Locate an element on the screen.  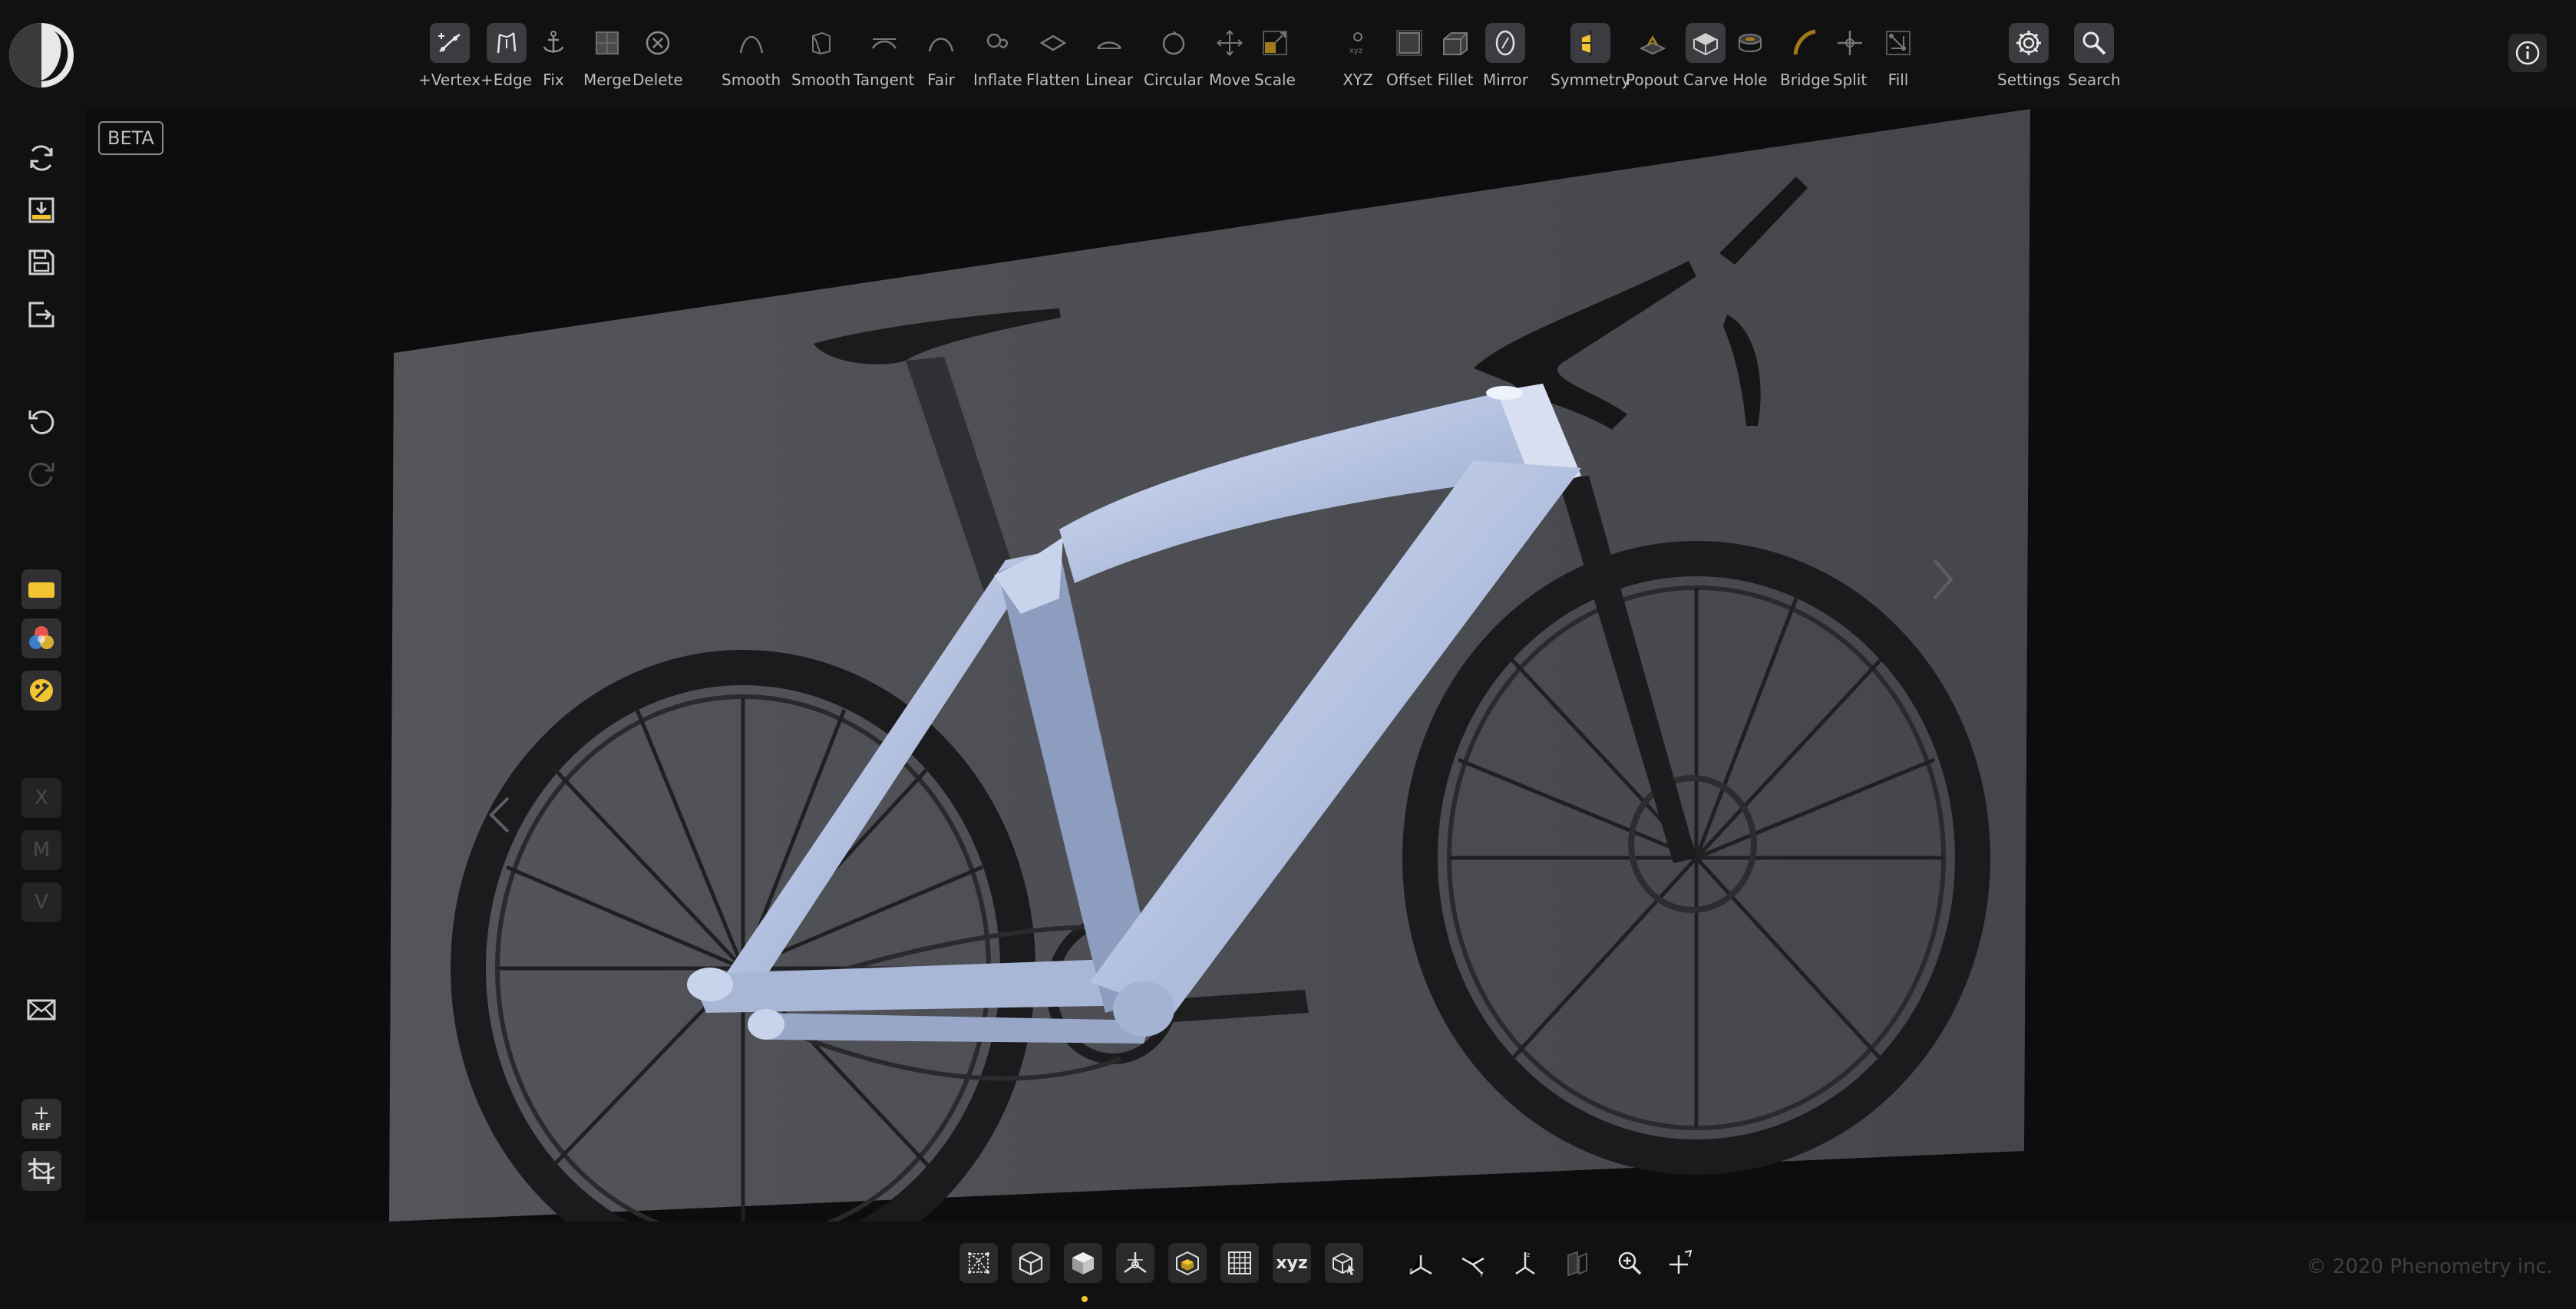
crop-button is located at coordinates (41, 1171).